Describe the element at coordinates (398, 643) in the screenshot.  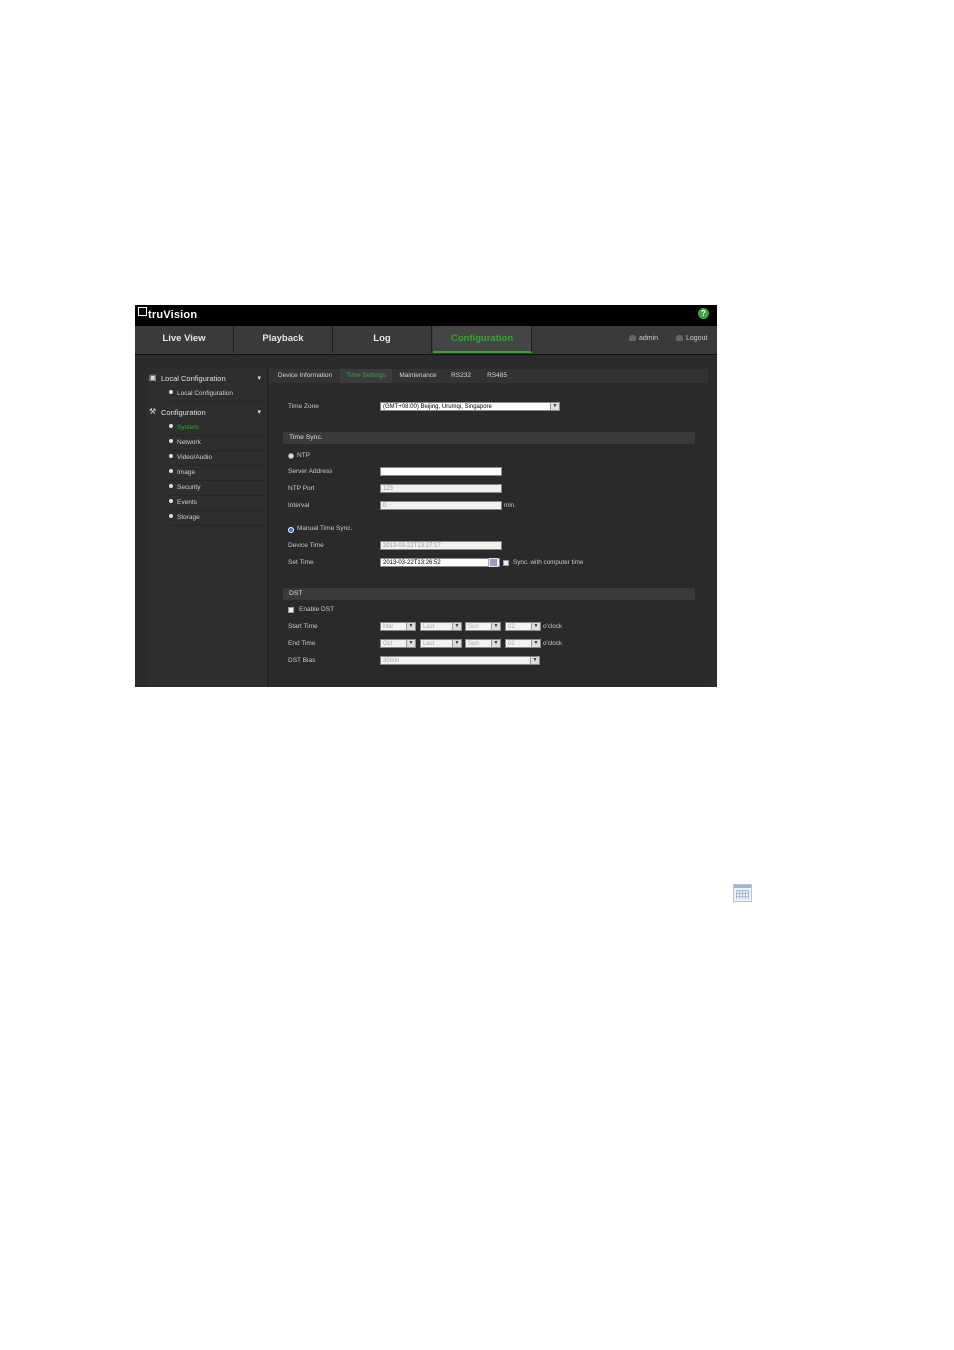
I see `end-month-select: Oct ▼` at that location.